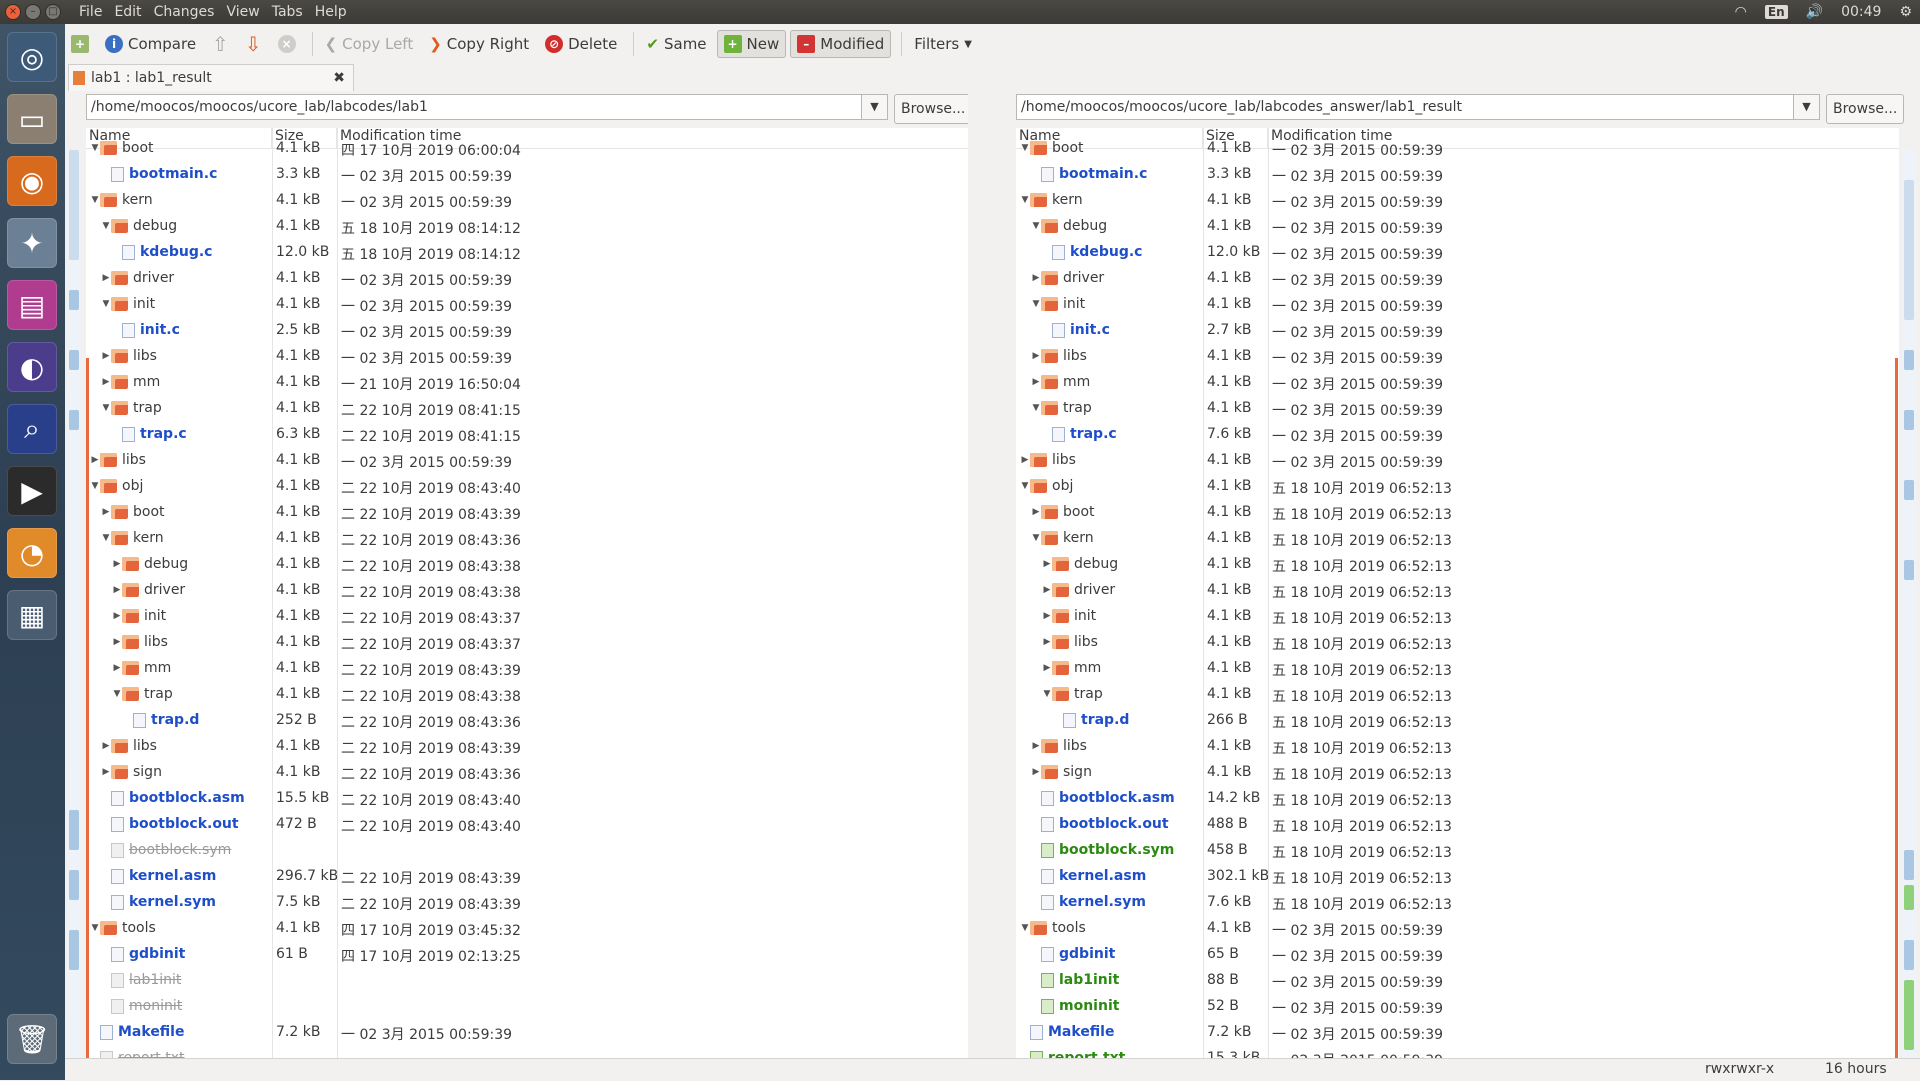 This screenshot has height=1081, width=1920. Describe the element at coordinates (1457, 356) in the screenshot. I see `tree-row: ▶ libs 4.1 kB 一 02 3月 2015 00:59:39` at that location.